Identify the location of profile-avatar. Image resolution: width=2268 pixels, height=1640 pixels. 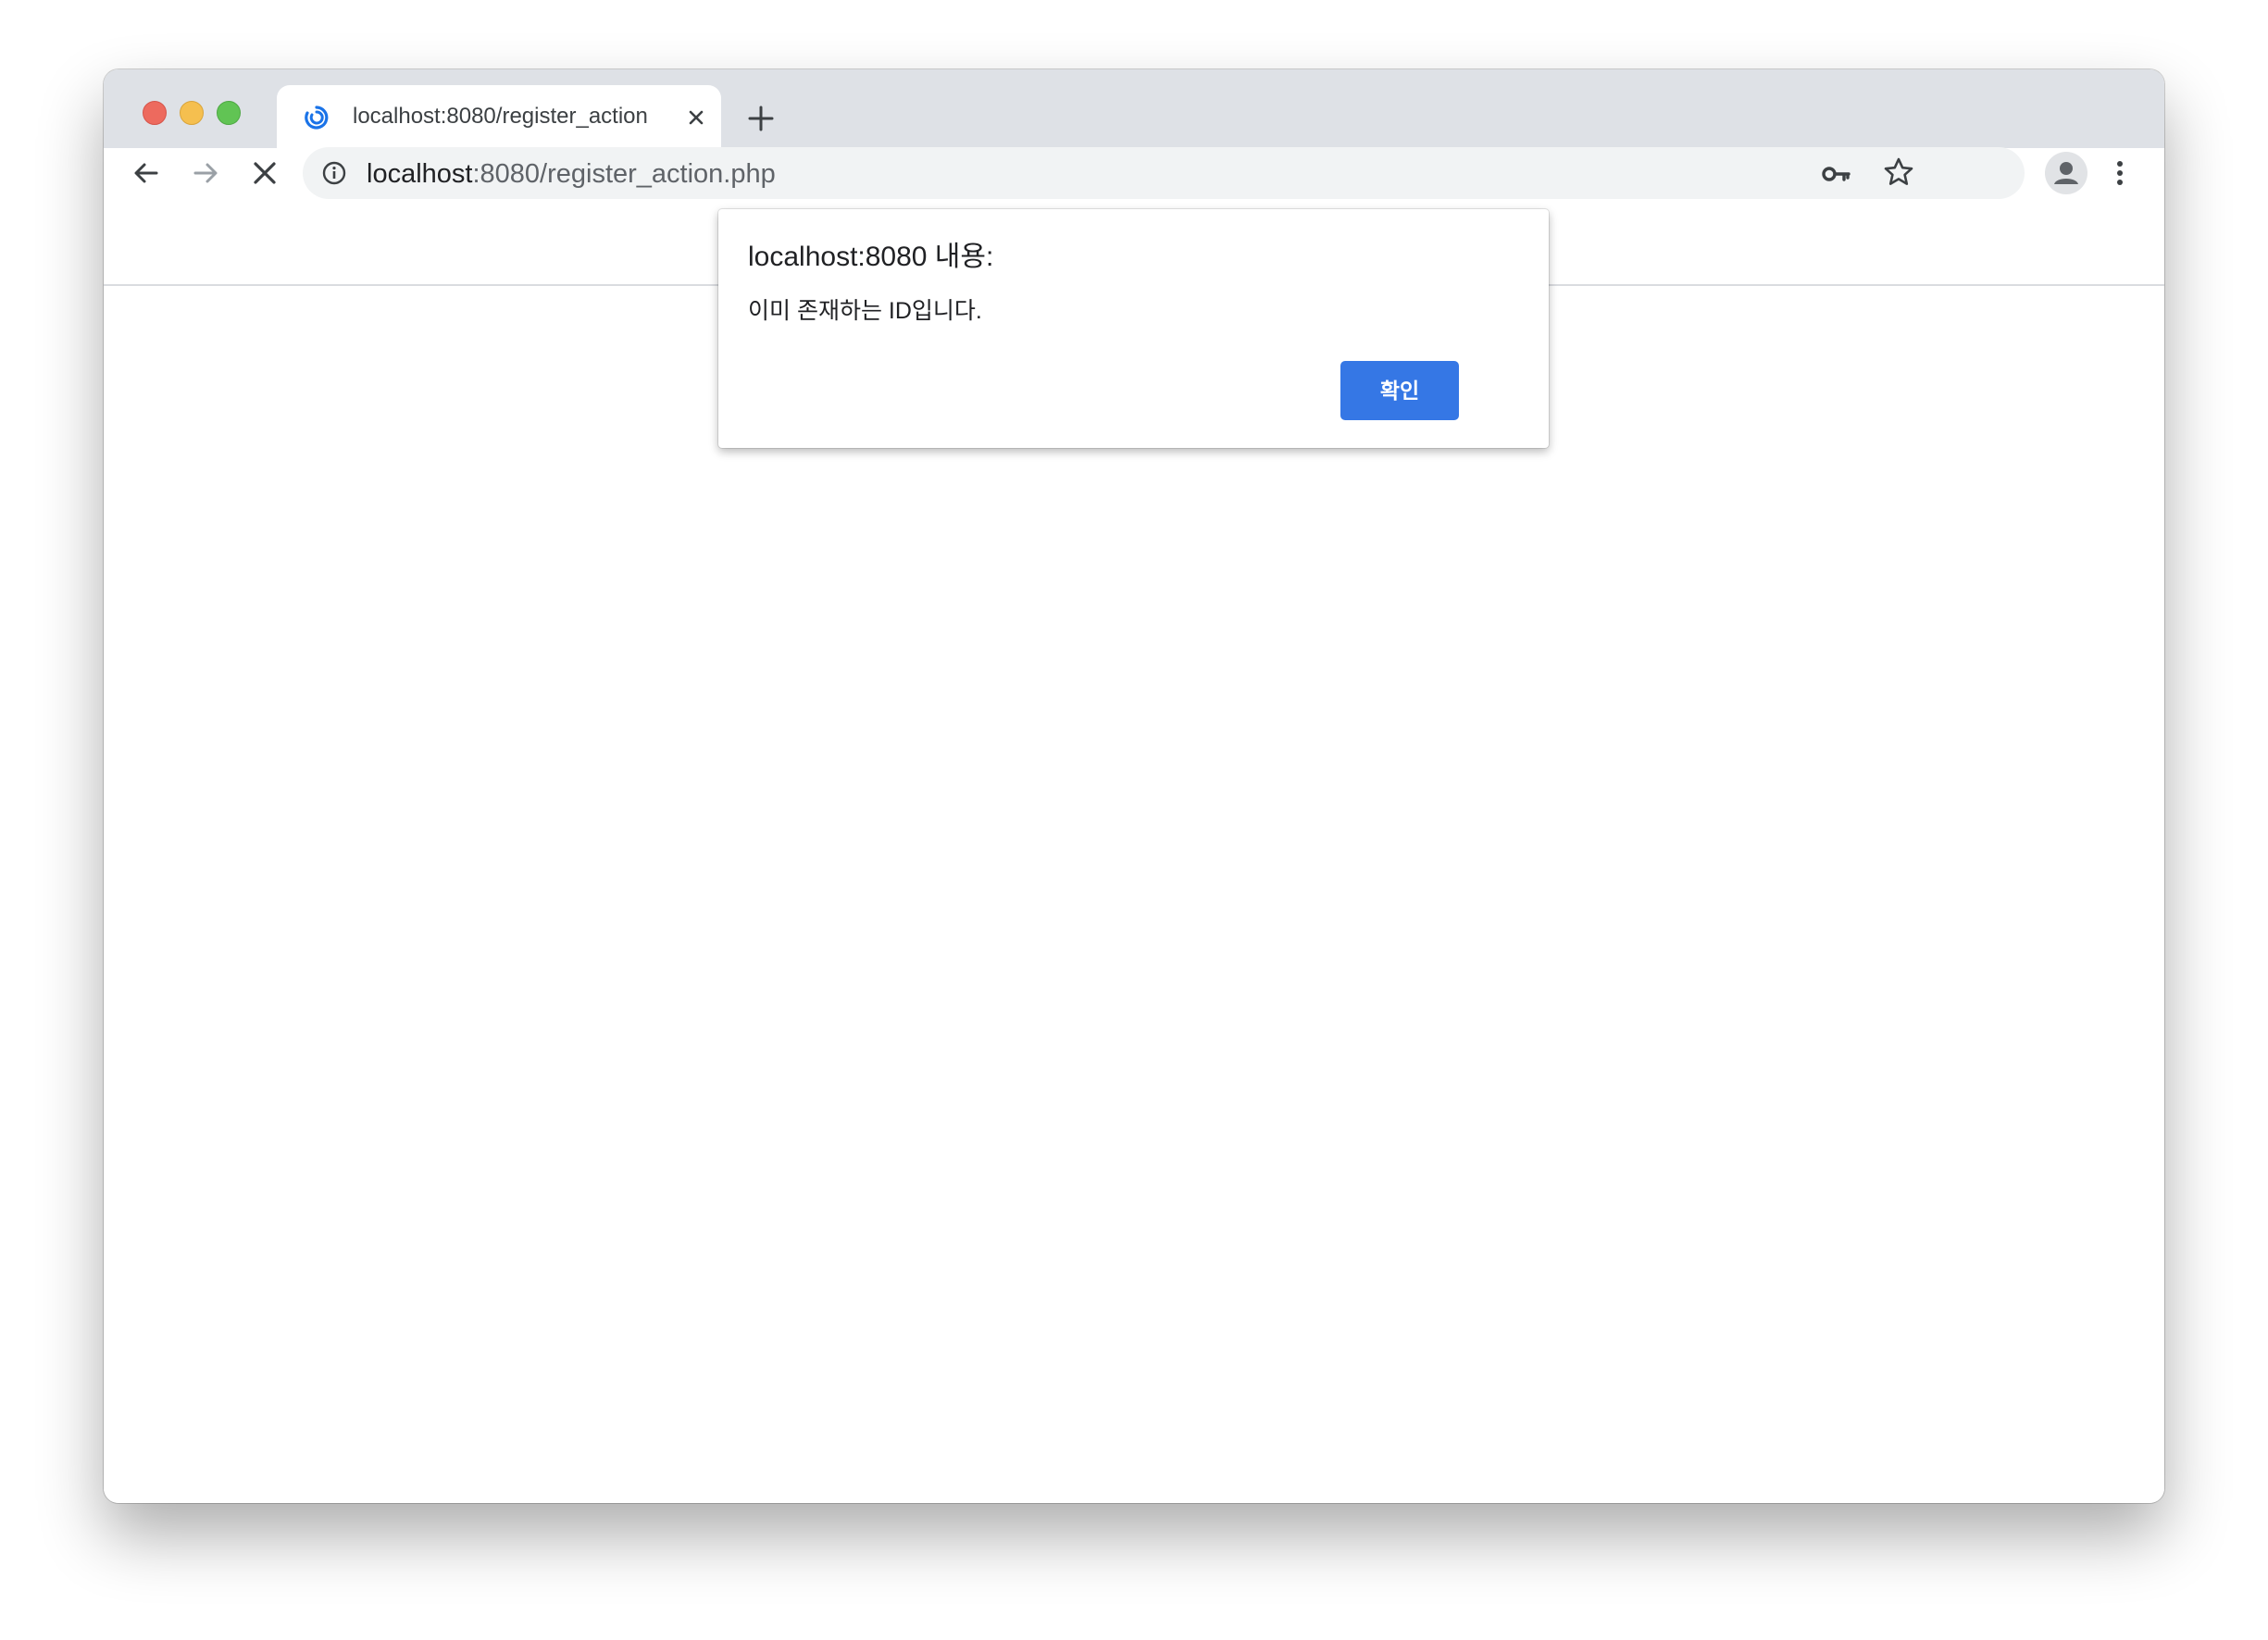
(2066, 173).